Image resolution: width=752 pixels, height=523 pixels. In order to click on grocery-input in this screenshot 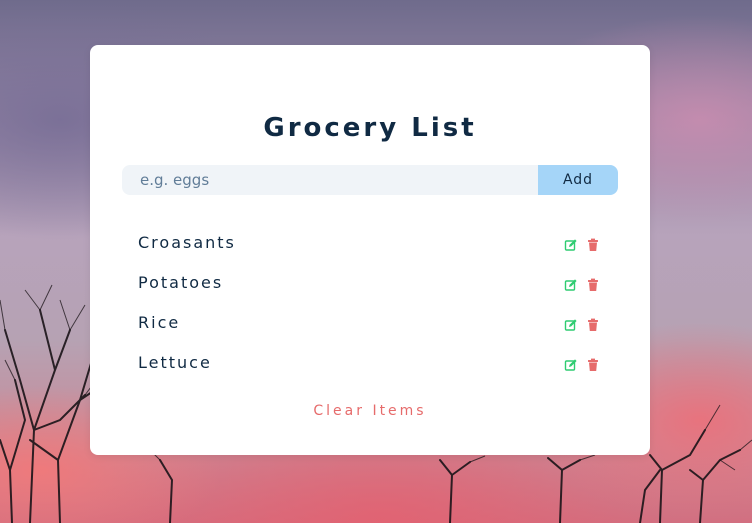, I will do `click(330, 180)`.